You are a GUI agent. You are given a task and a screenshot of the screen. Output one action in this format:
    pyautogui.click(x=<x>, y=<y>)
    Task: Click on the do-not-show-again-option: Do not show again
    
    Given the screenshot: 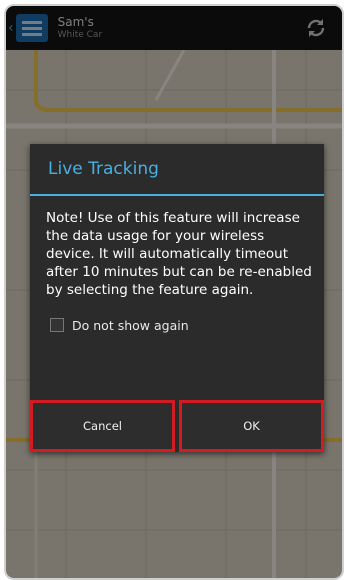 What is the action you would take?
    pyautogui.click(x=187, y=325)
    